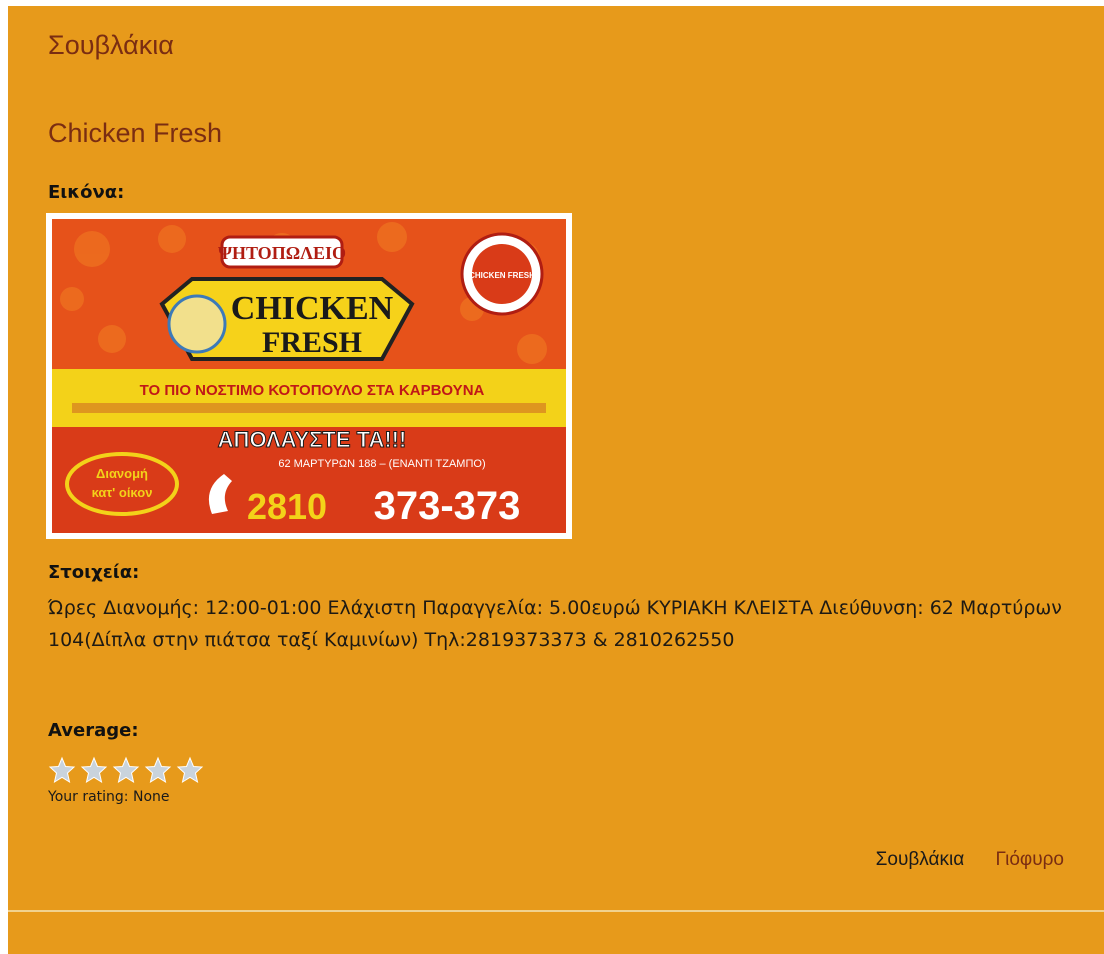  I want to click on flyer-delivery-line1: Διανομή, so click(122, 473).